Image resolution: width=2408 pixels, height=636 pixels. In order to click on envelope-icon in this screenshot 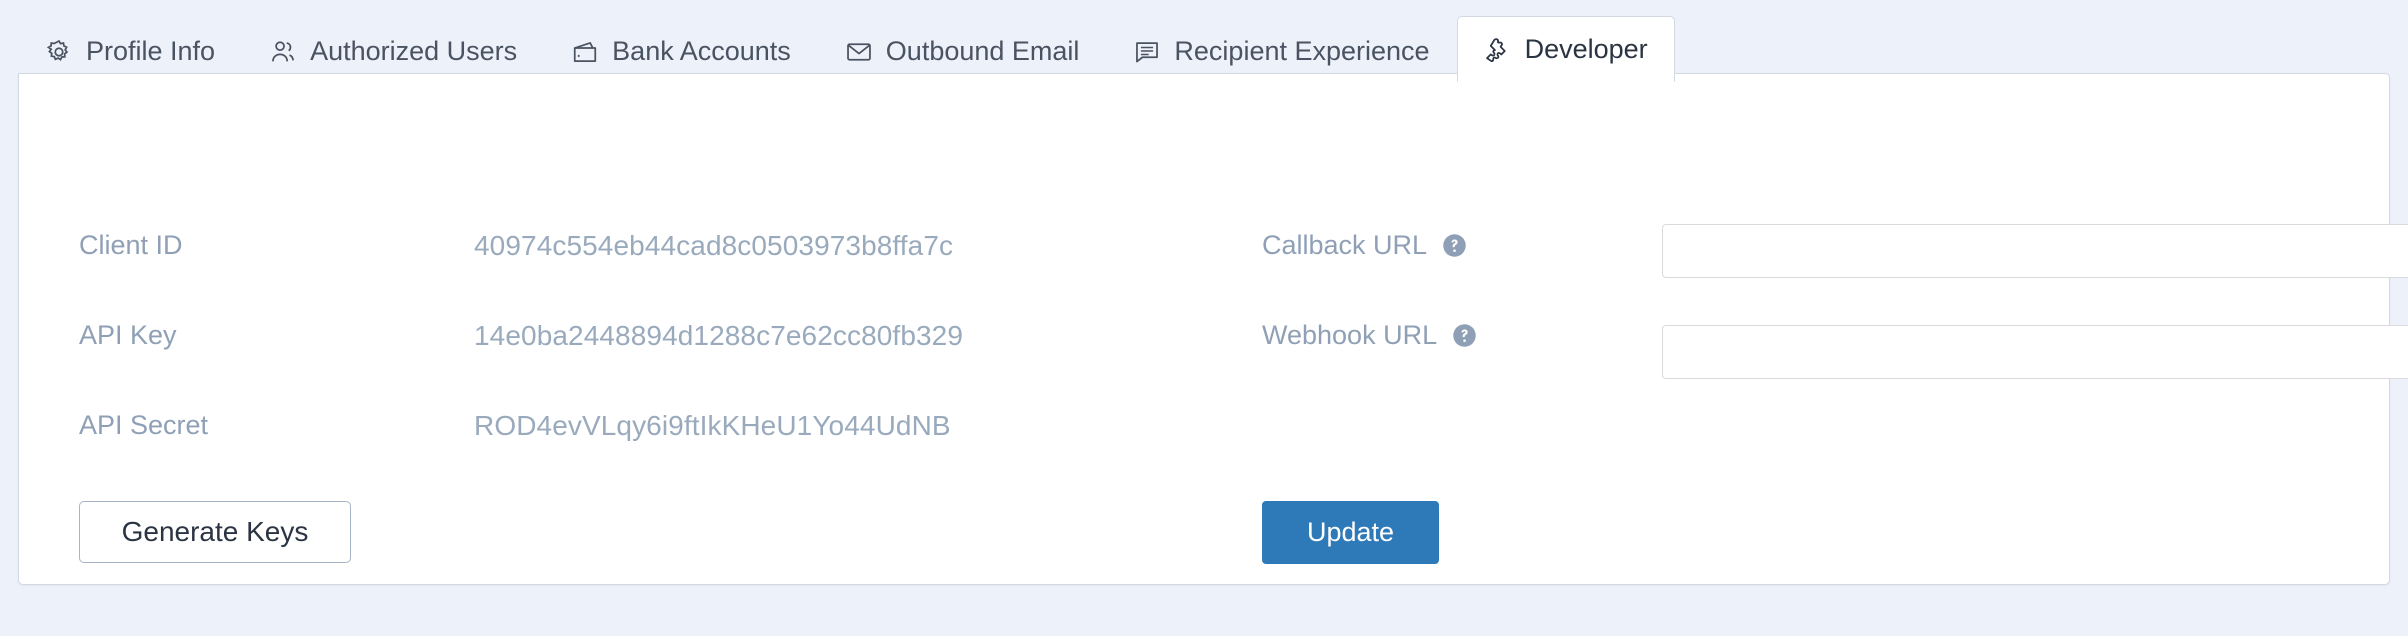, I will do `click(859, 52)`.